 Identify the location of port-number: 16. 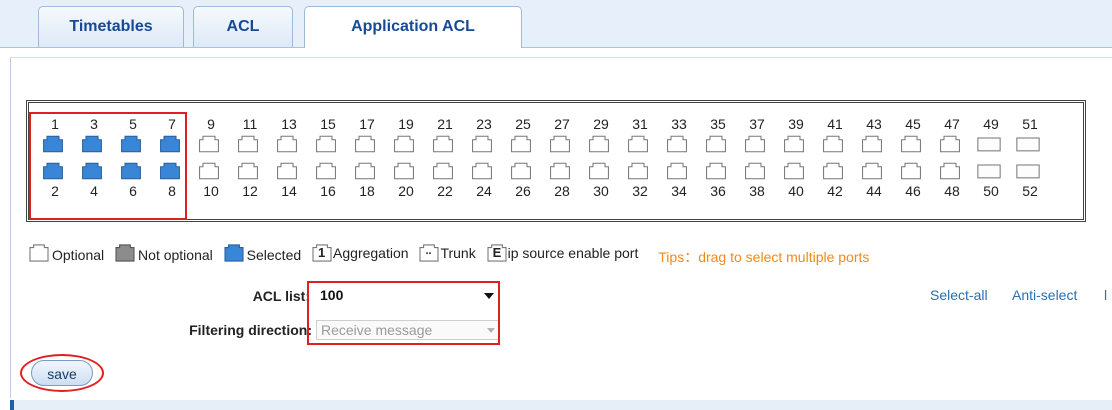
(328, 191).